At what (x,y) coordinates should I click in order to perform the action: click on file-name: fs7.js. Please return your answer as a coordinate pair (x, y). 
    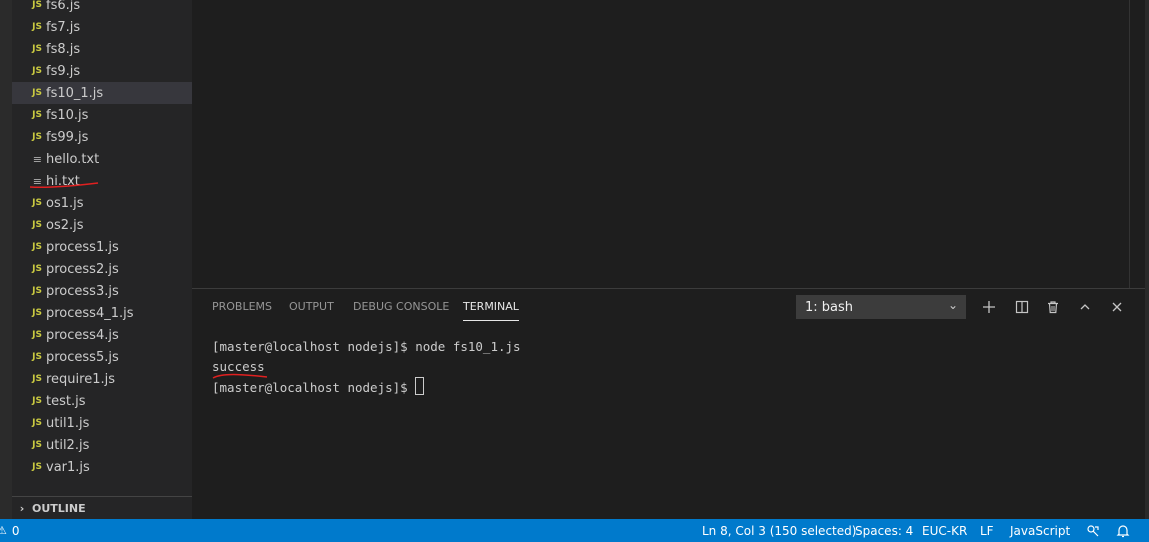
    Looking at the image, I should click on (63, 27).